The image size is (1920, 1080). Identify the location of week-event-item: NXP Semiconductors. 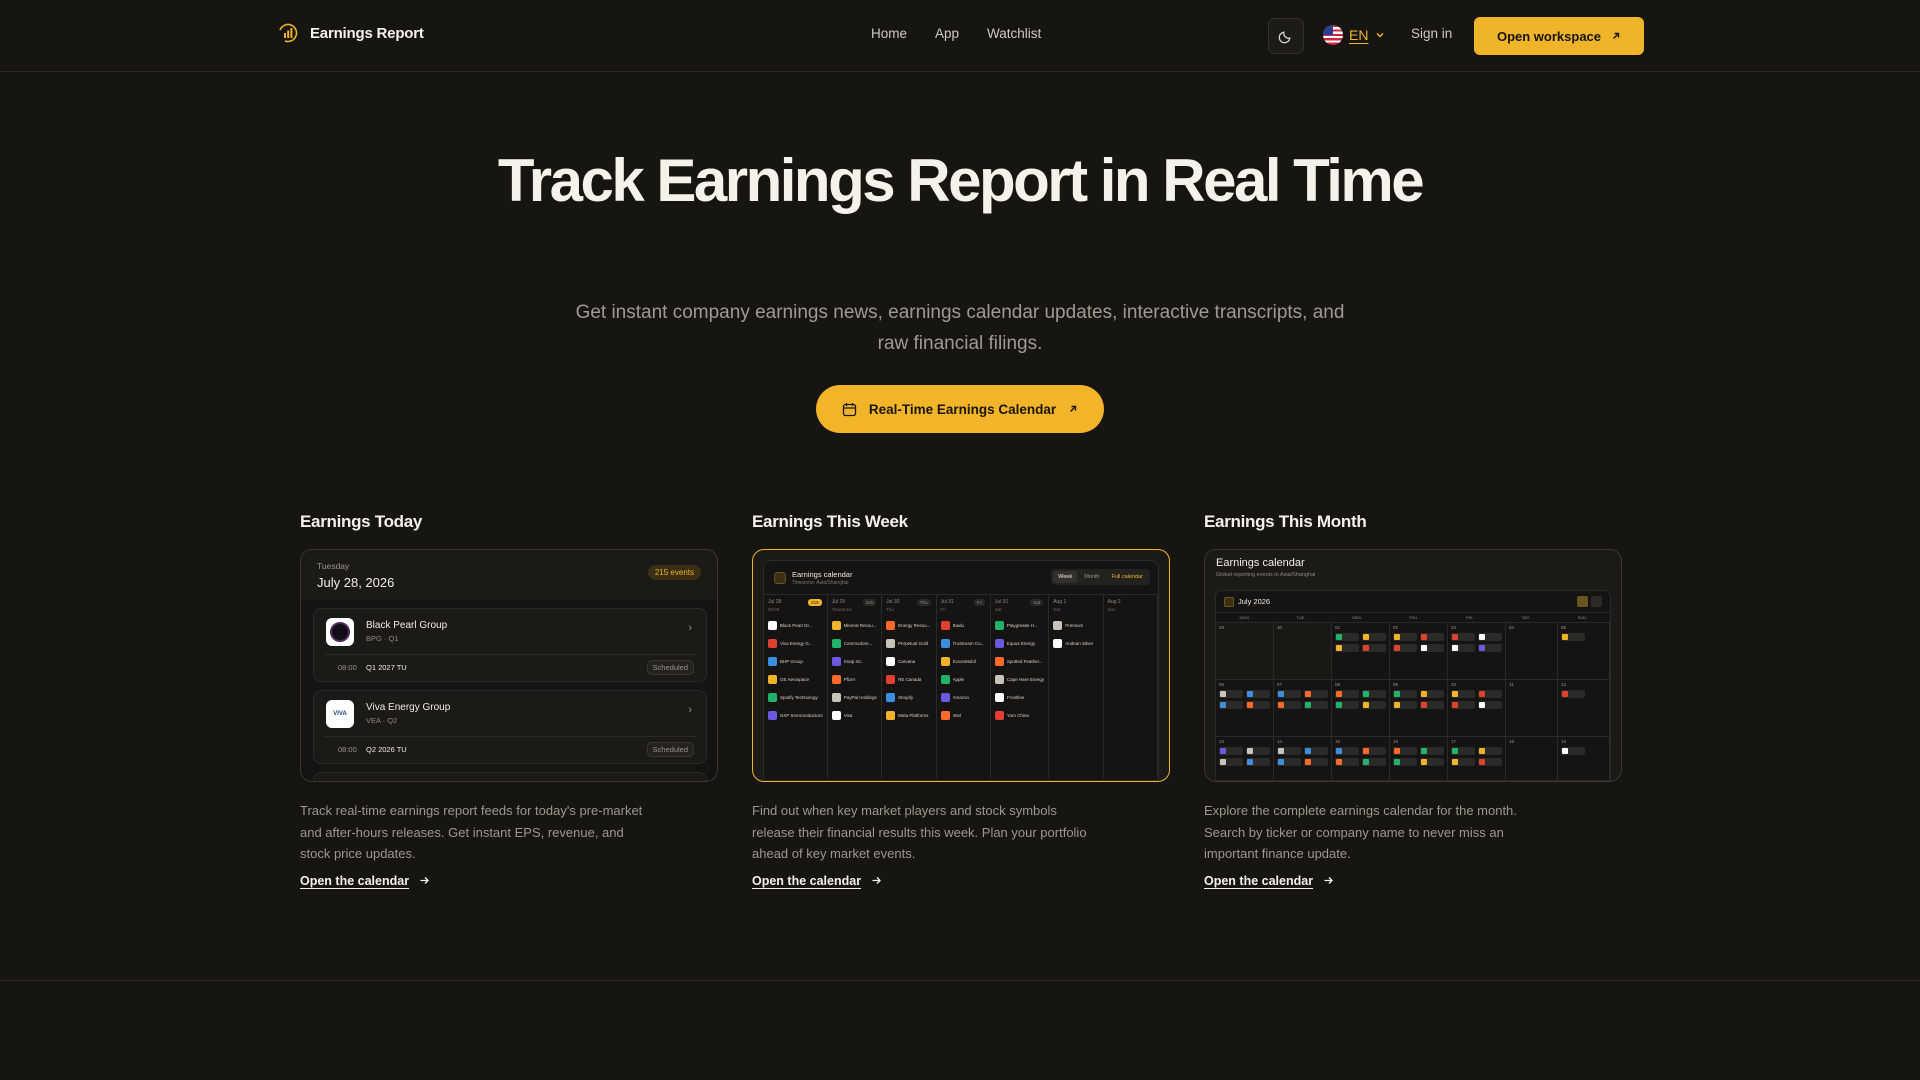
(795, 715).